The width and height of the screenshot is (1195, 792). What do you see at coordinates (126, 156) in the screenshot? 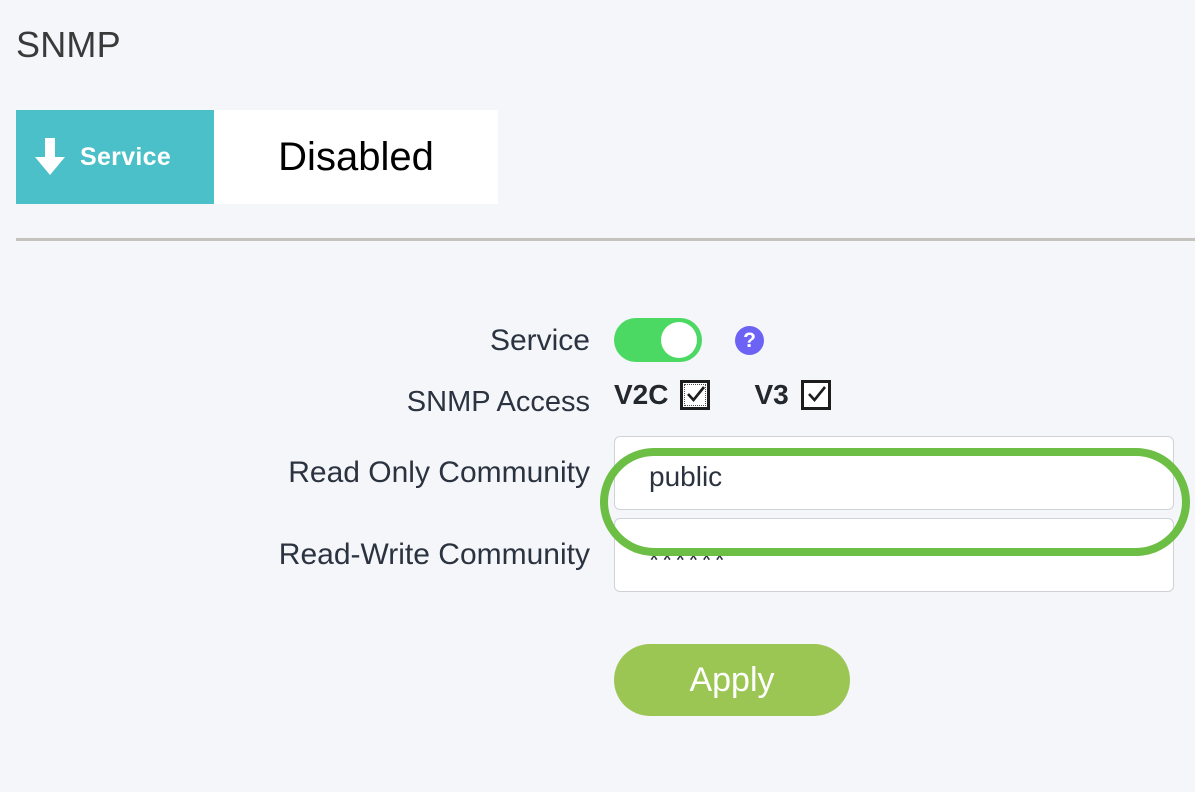
I see `service-status-badge-label: Service` at bounding box center [126, 156].